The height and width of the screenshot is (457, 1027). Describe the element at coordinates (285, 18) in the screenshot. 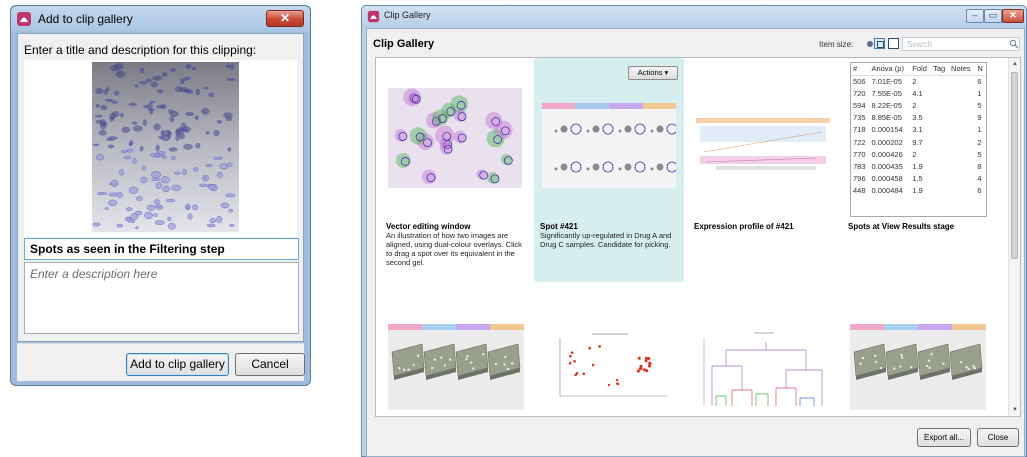

I see `dialog-close-button: ✕` at that location.